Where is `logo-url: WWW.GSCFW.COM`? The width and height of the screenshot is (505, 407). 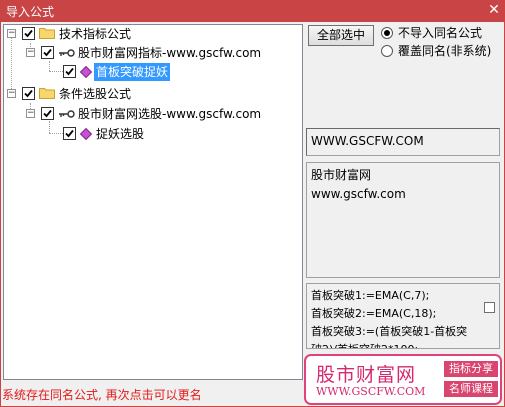 logo-url: WWW.GSCFW.COM is located at coordinates (371, 391).